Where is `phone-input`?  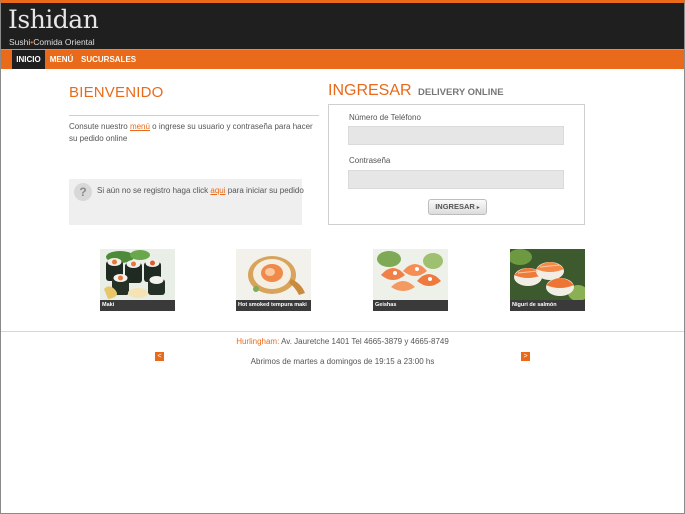 phone-input is located at coordinates (456, 135).